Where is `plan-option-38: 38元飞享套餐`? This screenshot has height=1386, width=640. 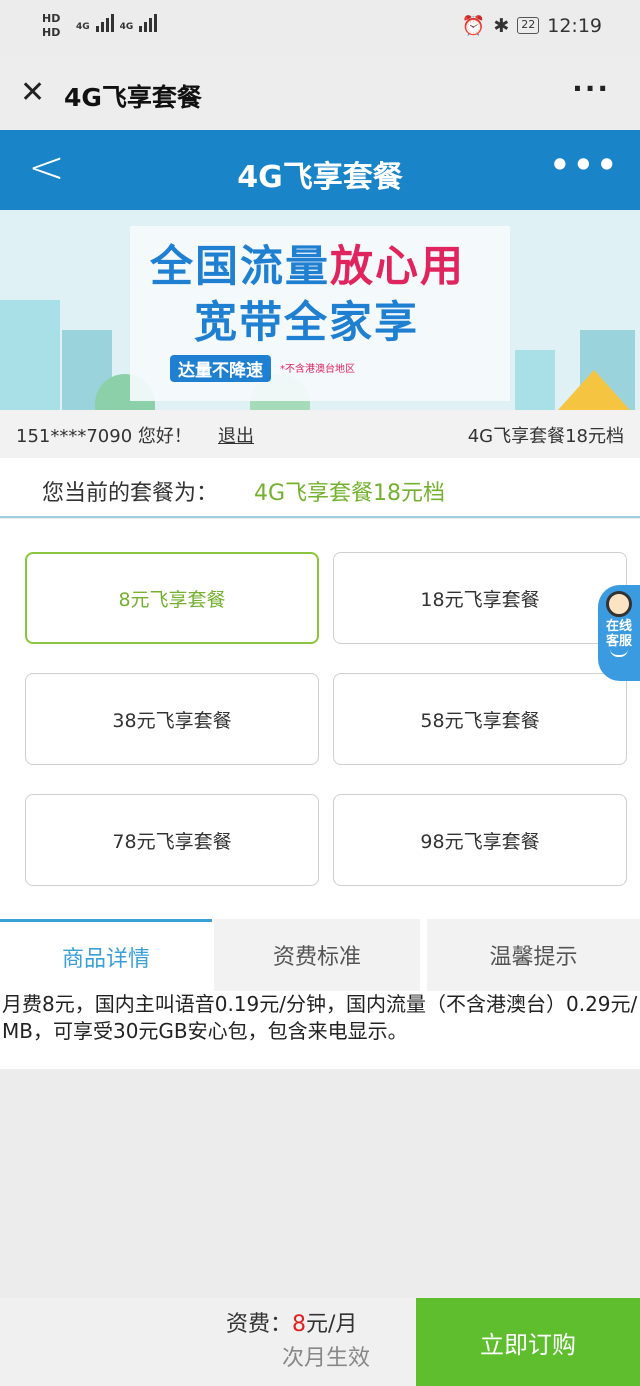
plan-option-38: 38元飞享套餐 is located at coordinates (172, 719).